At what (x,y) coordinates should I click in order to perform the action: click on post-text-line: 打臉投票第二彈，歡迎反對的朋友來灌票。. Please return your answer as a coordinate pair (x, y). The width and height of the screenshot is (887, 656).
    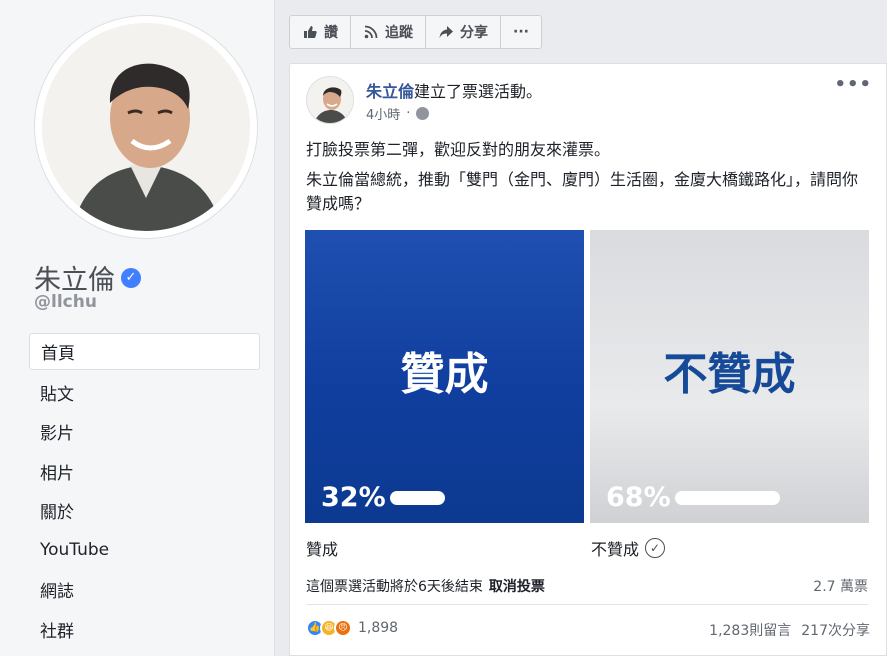
    Looking at the image, I should click on (458, 149).